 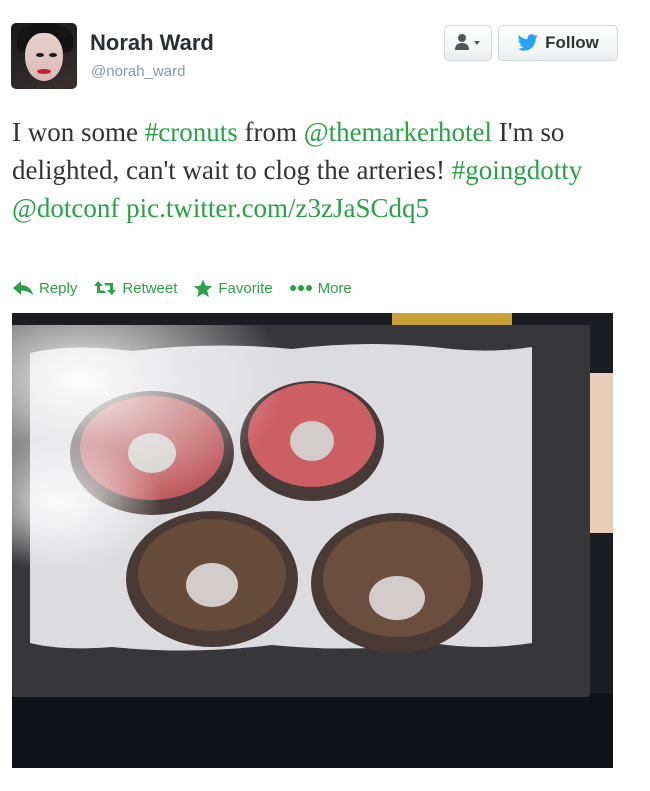 I want to click on tweet-entity-link: #goingdotty, so click(x=517, y=170).